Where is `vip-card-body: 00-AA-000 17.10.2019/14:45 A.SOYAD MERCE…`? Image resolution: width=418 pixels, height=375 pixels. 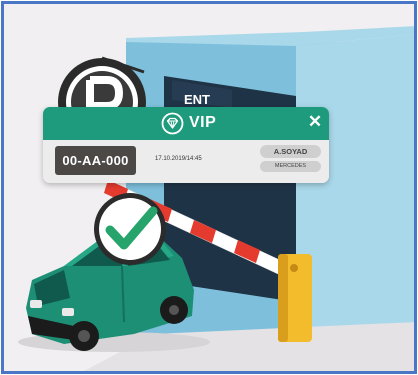 vip-card-body: 00-AA-000 17.10.2019/14:45 A.SOYAD MERCE… is located at coordinates (186, 161).